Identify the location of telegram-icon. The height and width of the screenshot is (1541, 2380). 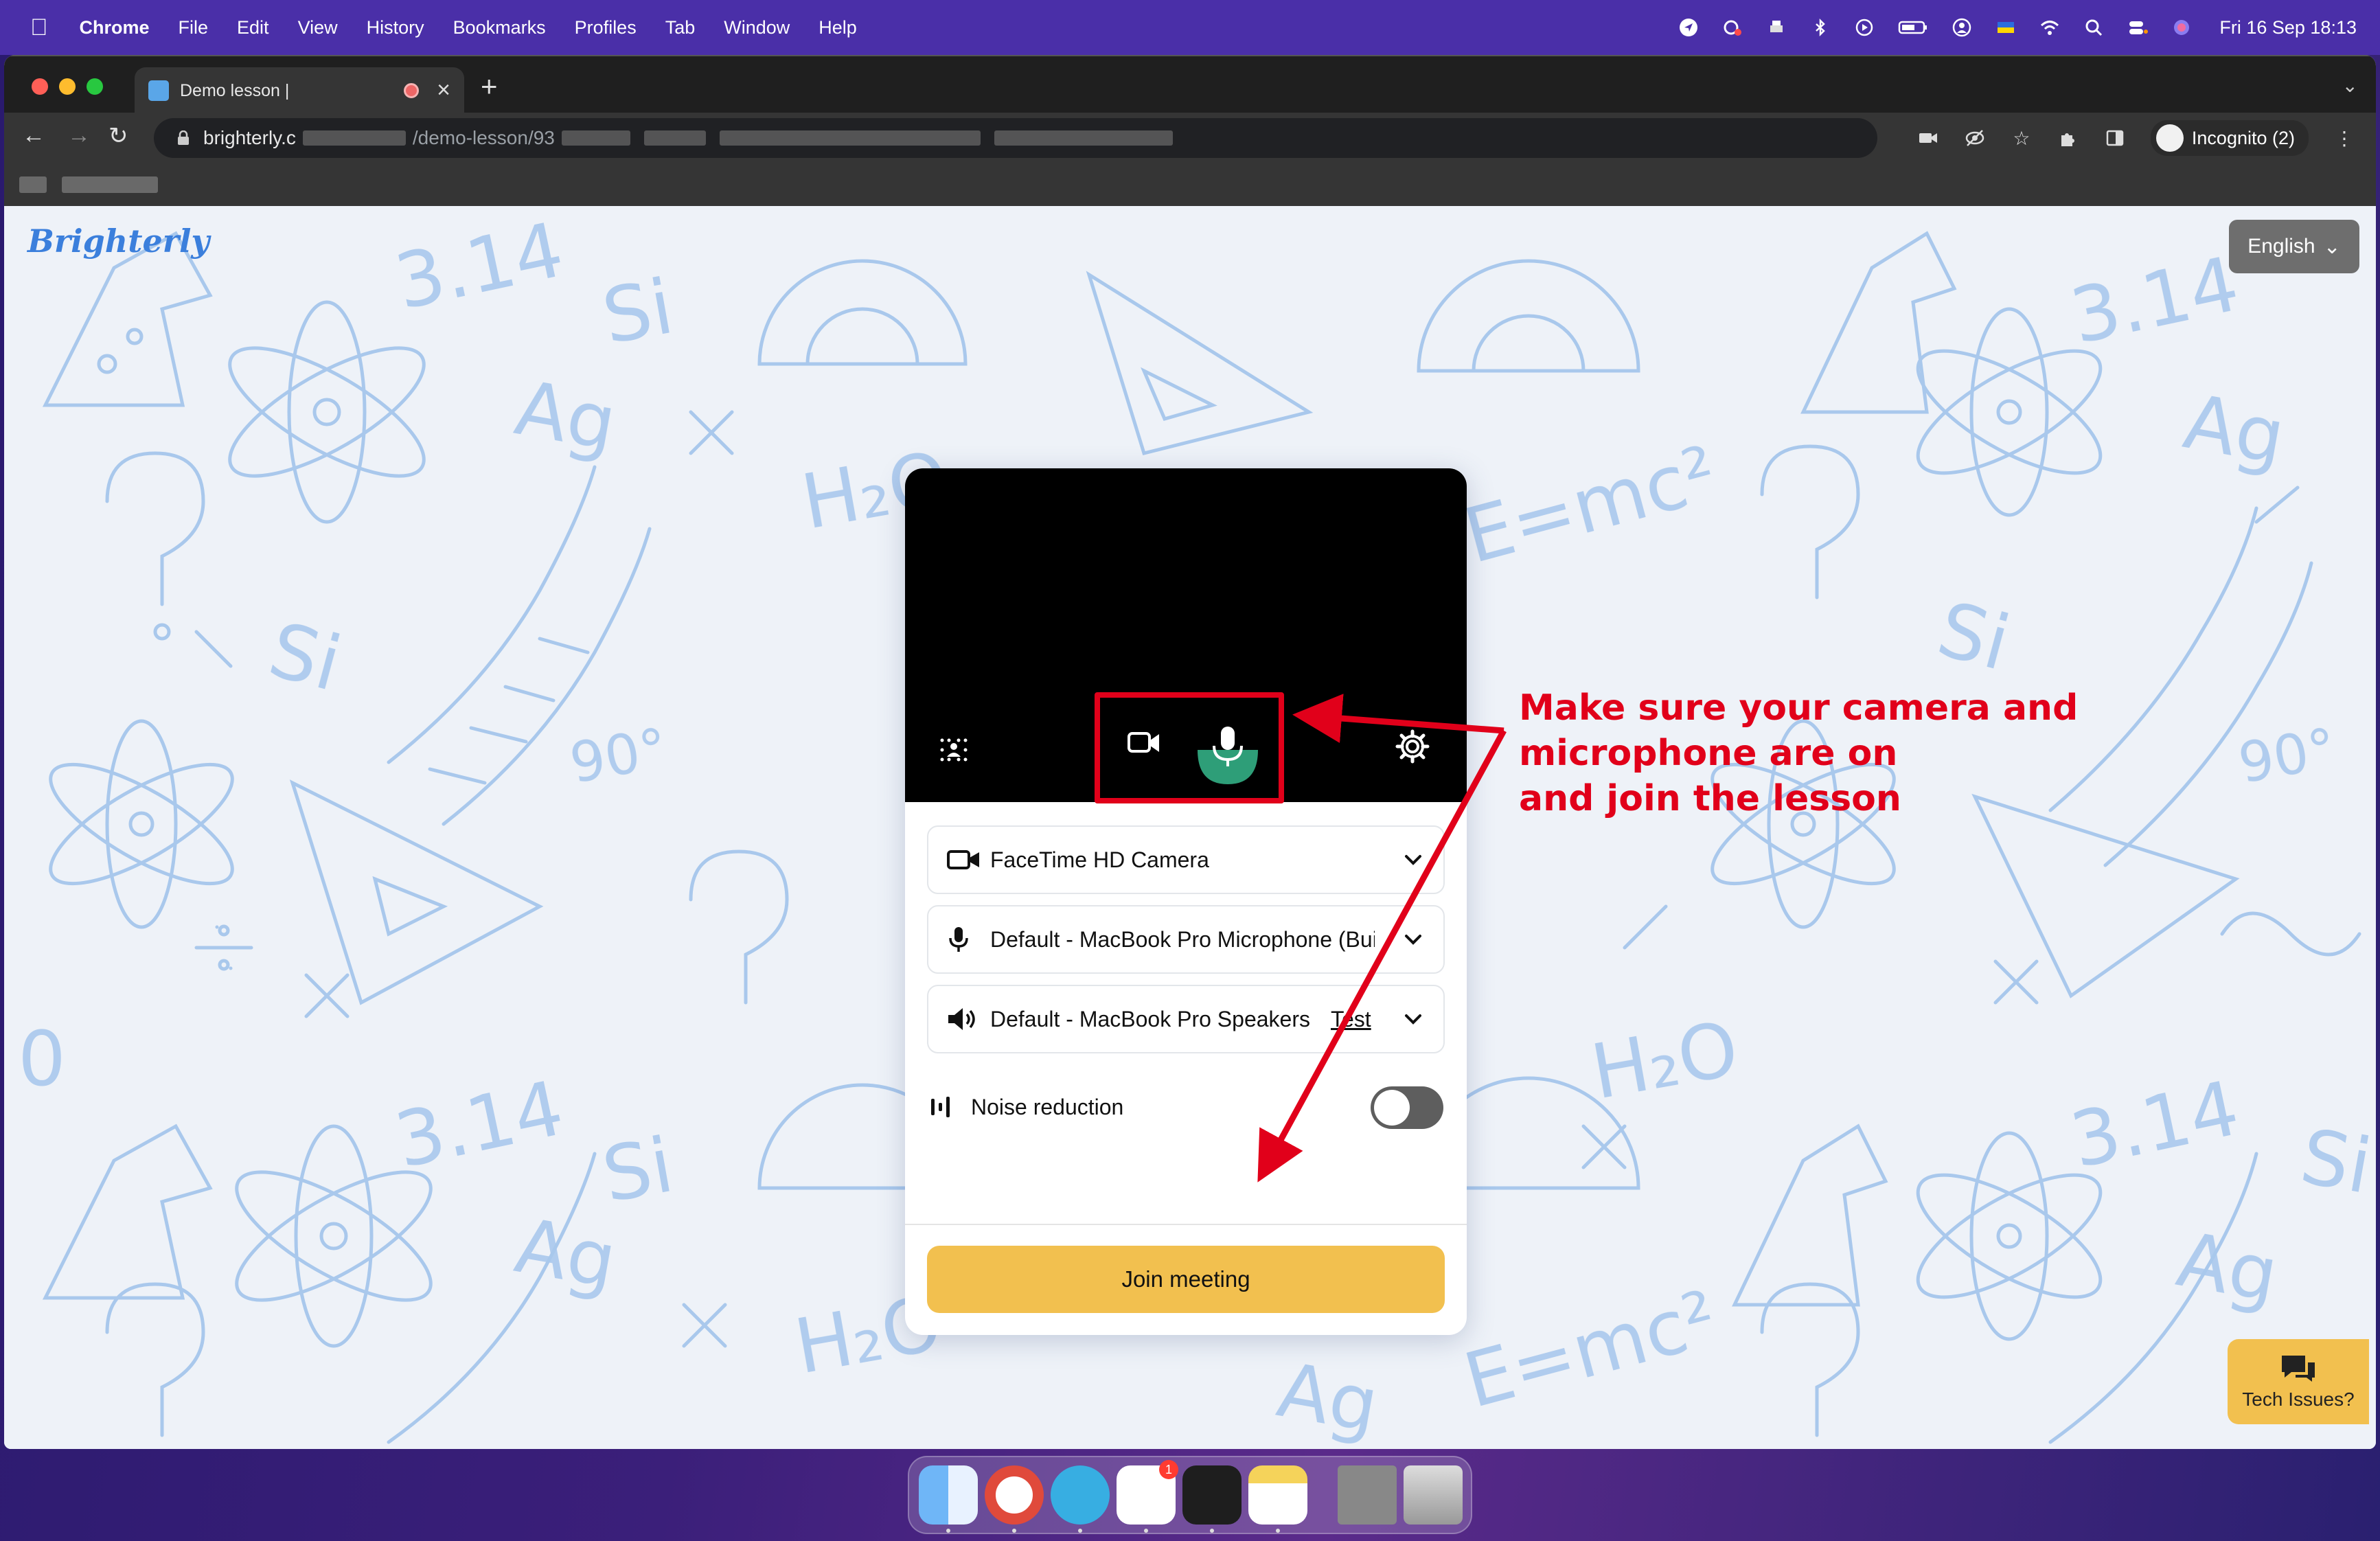
(1080, 1495).